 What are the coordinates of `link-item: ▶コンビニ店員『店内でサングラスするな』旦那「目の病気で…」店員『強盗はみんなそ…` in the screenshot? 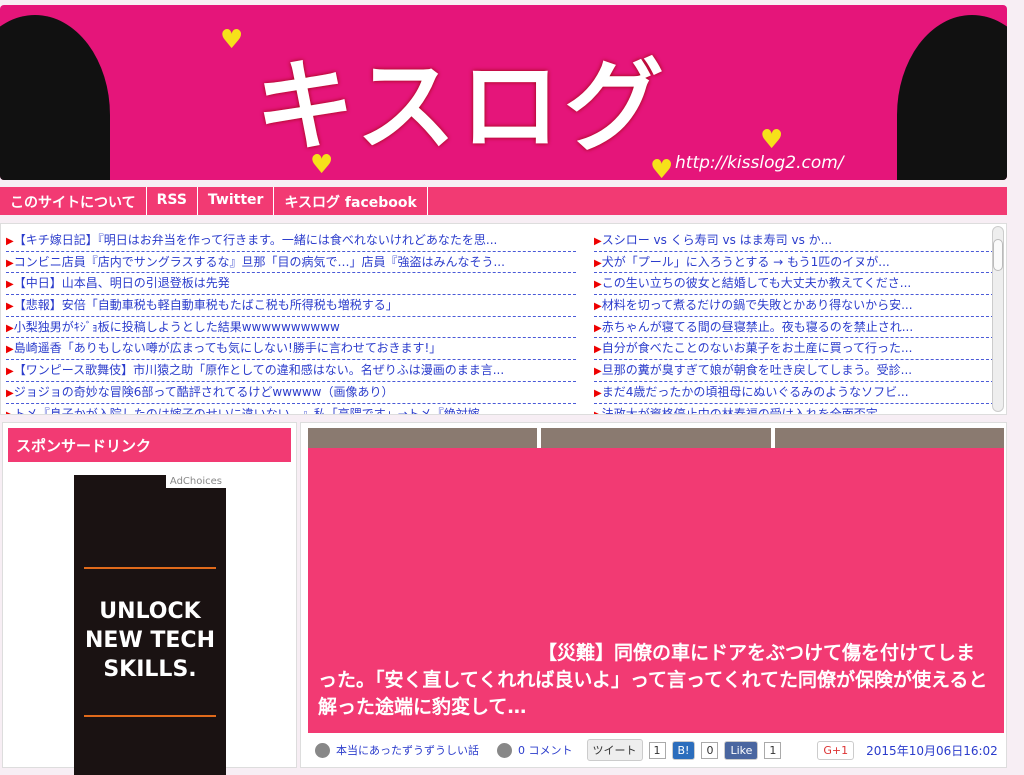 It's located at (291, 263).